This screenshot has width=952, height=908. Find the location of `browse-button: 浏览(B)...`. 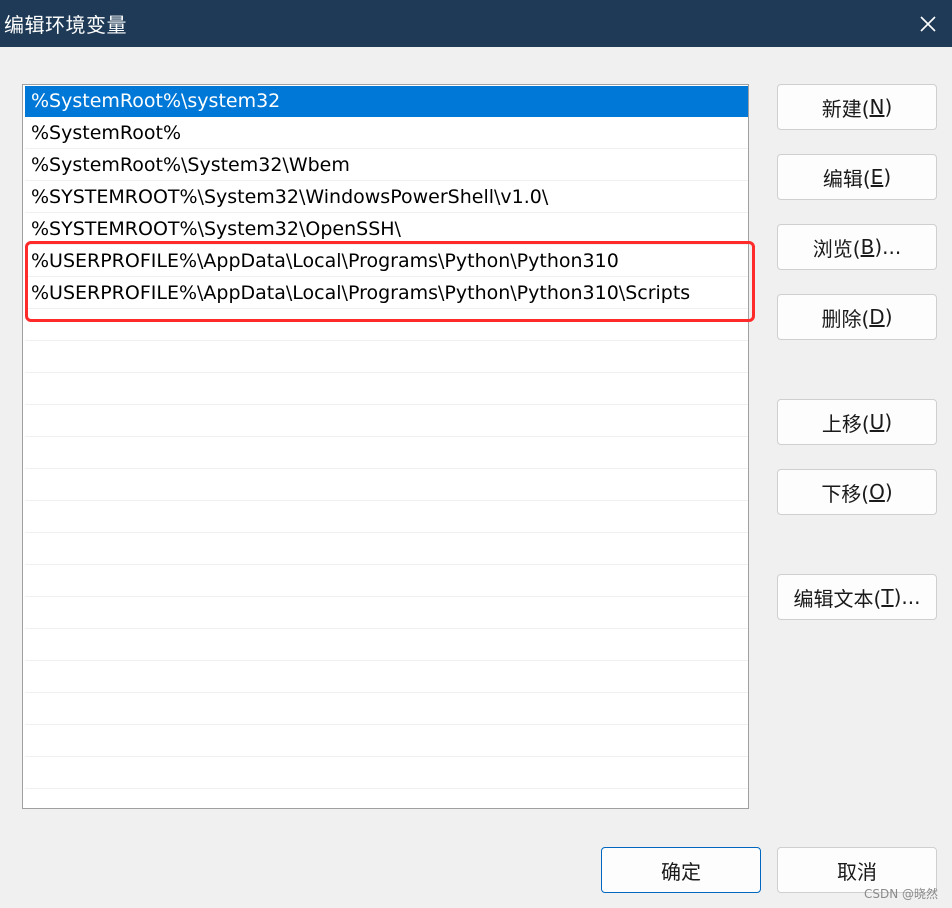

browse-button: 浏览(B)... is located at coordinates (857, 247).